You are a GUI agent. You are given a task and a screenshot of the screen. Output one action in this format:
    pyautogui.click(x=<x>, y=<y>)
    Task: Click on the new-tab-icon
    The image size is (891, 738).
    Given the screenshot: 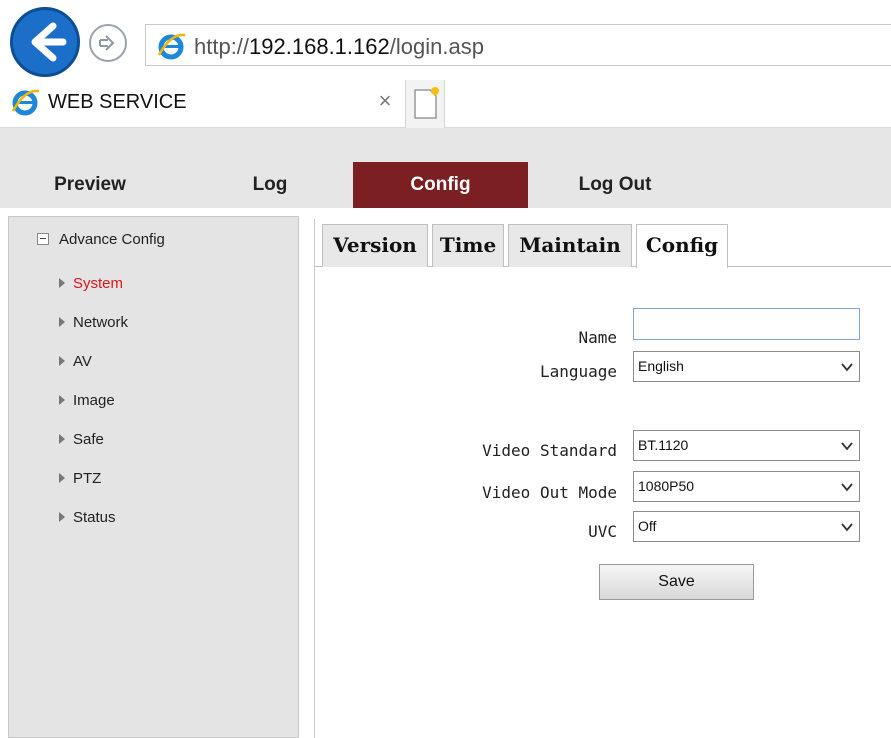 What is the action you would take?
    pyautogui.click(x=426, y=103)
    